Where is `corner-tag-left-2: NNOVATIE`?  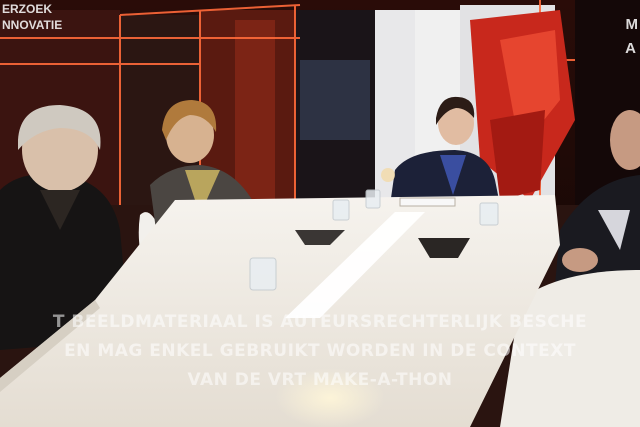 corner-tag-left-2: NNOVATIE is located at coordinates (32, 25).